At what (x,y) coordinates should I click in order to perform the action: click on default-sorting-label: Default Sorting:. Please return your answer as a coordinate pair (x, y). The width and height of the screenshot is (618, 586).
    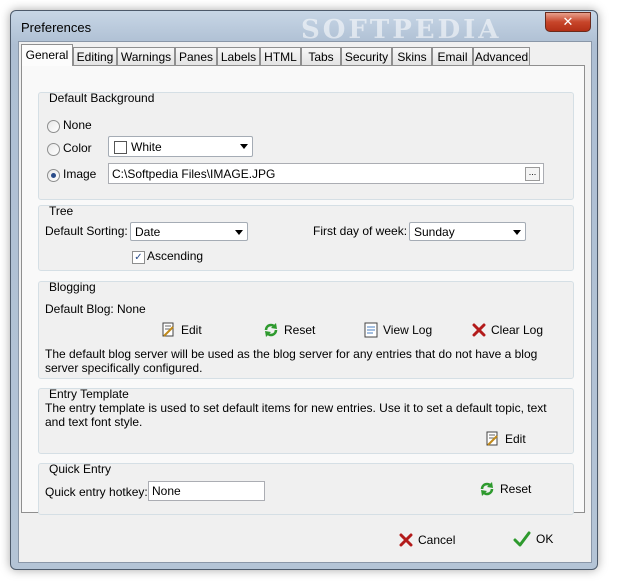
    Looking at the image, I should click on (86, 231).